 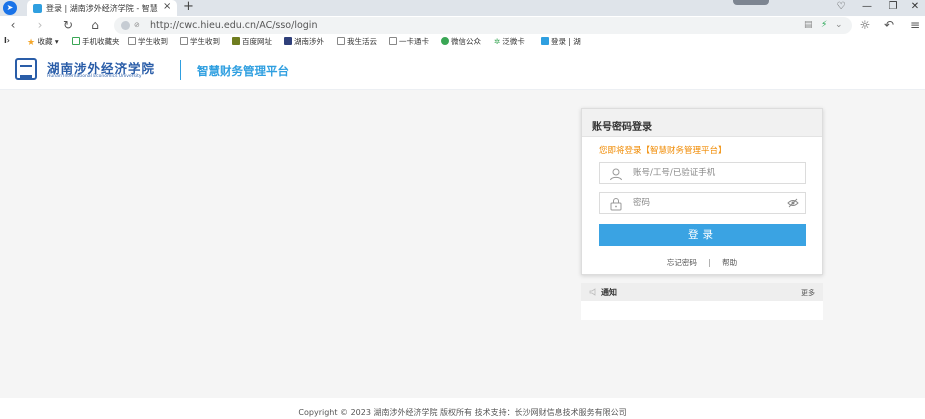 What do you see at coordinates (702, 301) in the screenshot?
I see `notice-panel: 通知 更多` at bounding box center [702, 301].